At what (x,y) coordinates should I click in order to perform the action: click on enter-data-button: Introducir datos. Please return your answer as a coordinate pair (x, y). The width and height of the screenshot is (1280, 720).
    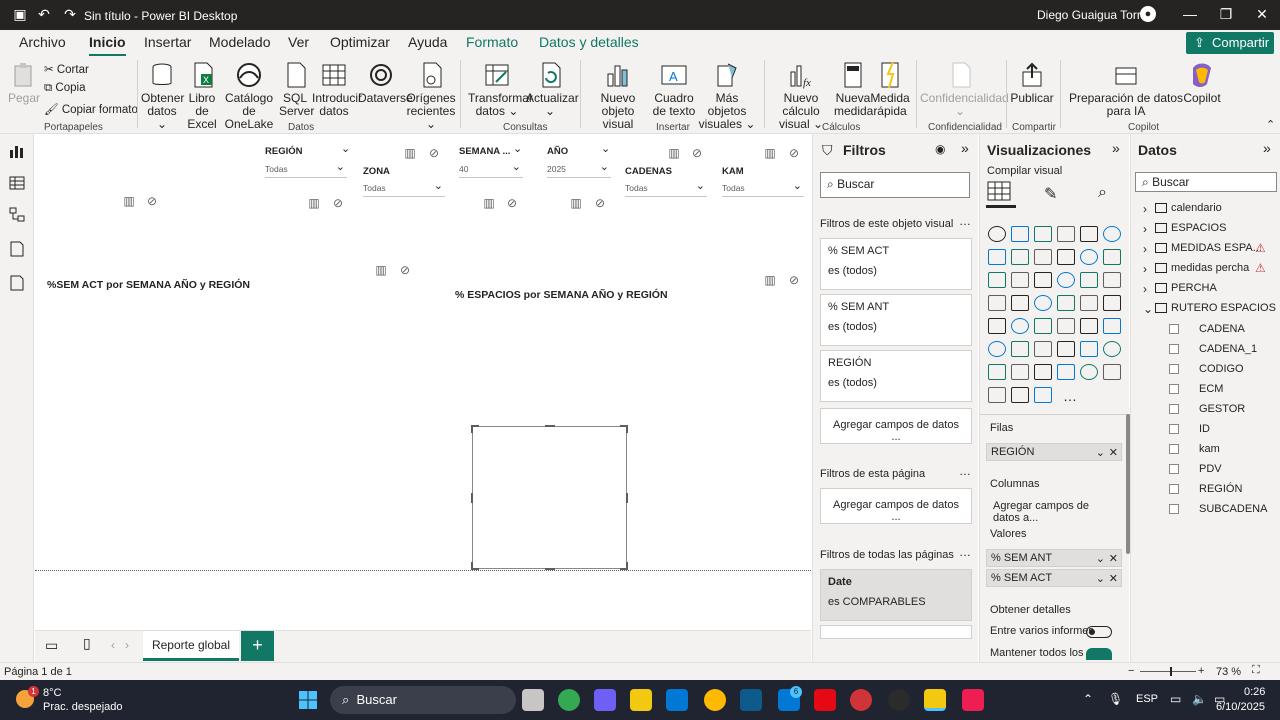
    Looking at the image, I should click on (337, 89).